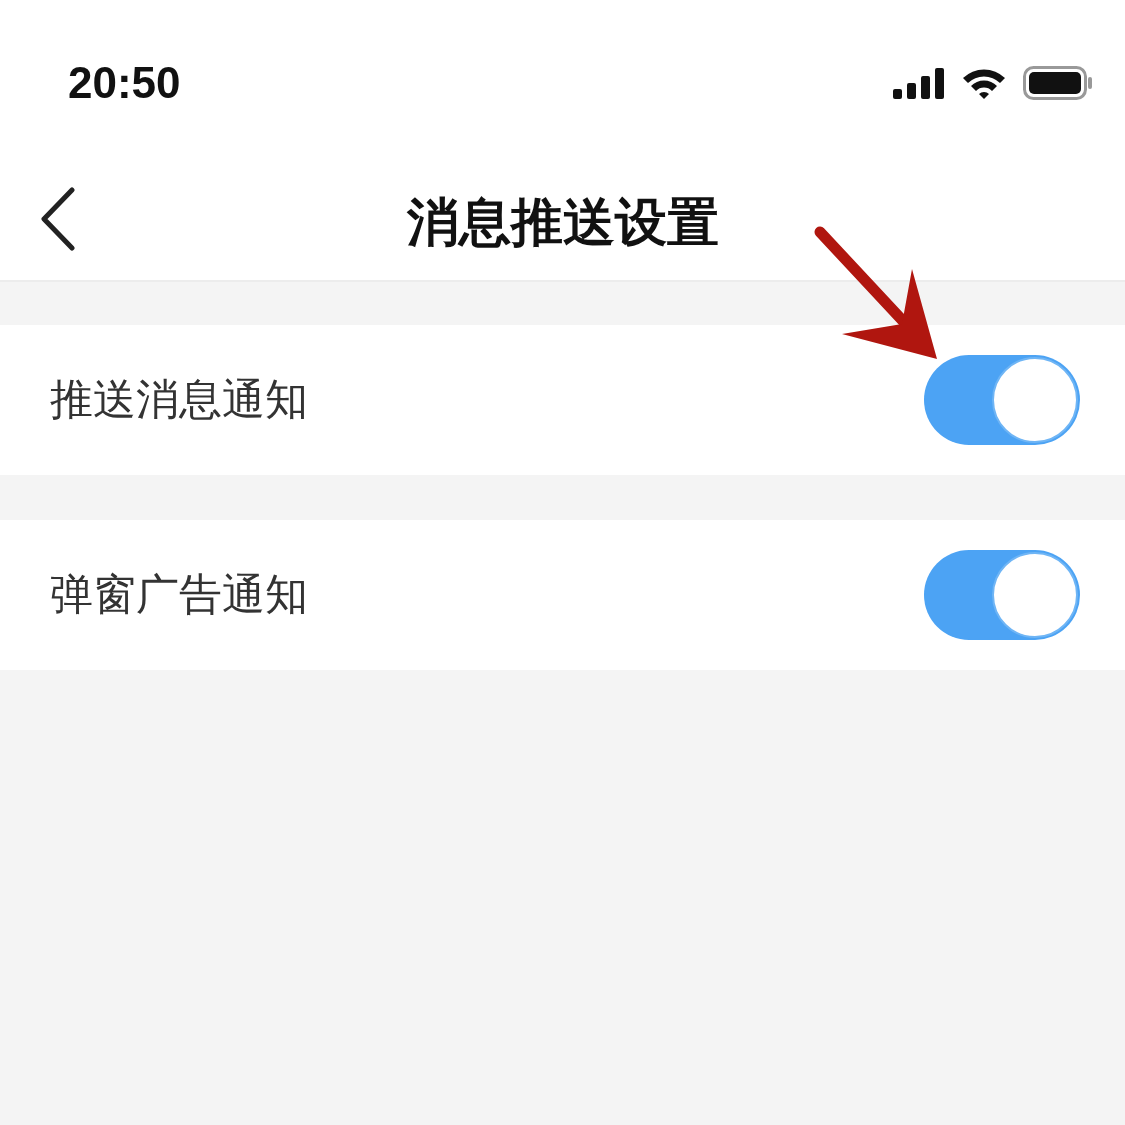 The width and height of the screenshot is (1125, 1125). What do you see at coordinates (58, 219) in the screenshot?
I see `back-icon` at bounding box center [58, 219].